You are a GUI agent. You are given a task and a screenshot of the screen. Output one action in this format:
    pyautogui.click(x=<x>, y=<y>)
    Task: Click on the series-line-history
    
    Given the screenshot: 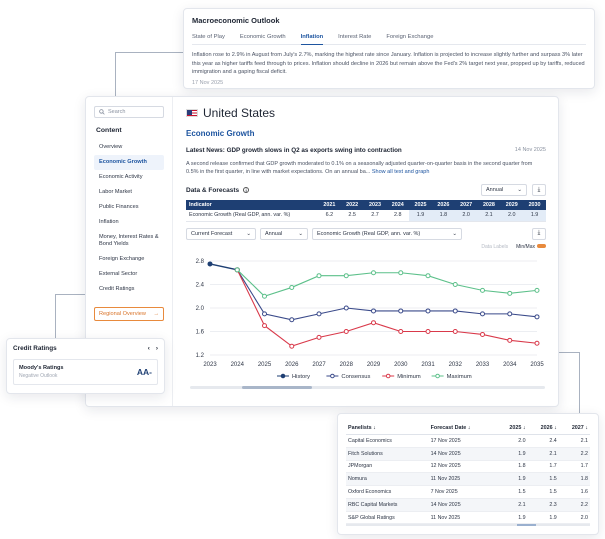 What is the action you would take?
    pyautogui.click(x=223, y=267)
    